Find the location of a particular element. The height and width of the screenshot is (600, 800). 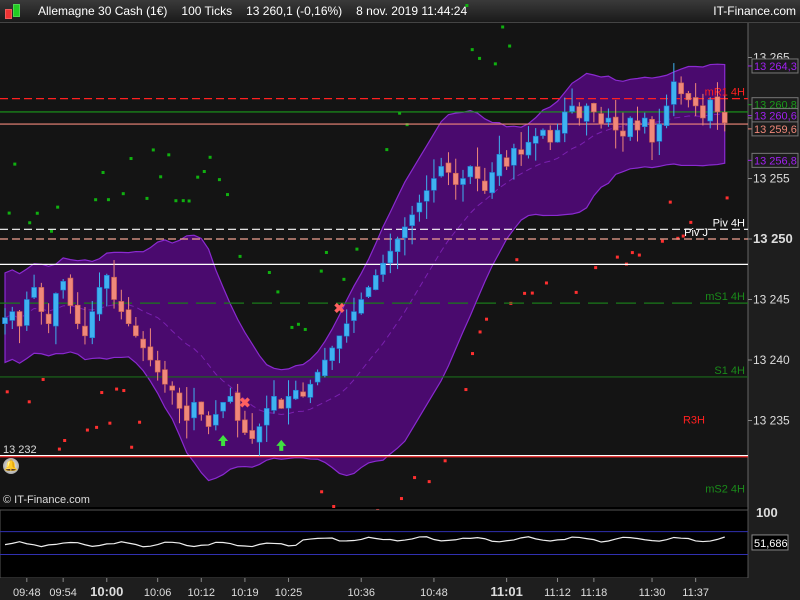

price-tick-label: 13 235 is located at coordinates (771, 421).